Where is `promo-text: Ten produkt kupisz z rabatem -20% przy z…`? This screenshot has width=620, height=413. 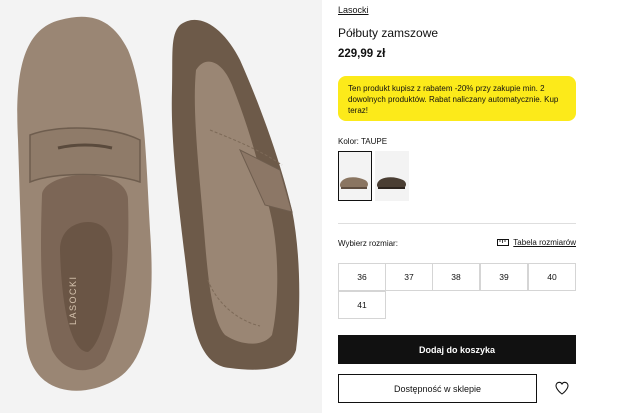
promo-text: Ten produkt kupisz z rabatem -20% przy z… is located at coordinates (453, 99).